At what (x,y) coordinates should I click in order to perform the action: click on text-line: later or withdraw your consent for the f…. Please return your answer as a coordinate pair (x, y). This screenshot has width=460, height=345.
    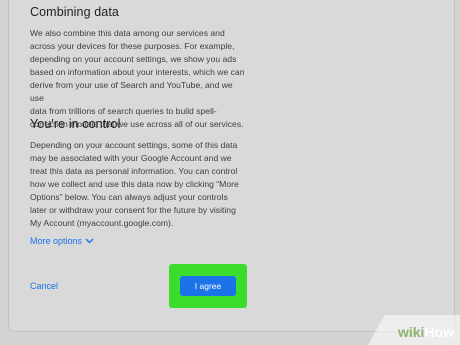
    Looking at the image, I should click on (133, 210).